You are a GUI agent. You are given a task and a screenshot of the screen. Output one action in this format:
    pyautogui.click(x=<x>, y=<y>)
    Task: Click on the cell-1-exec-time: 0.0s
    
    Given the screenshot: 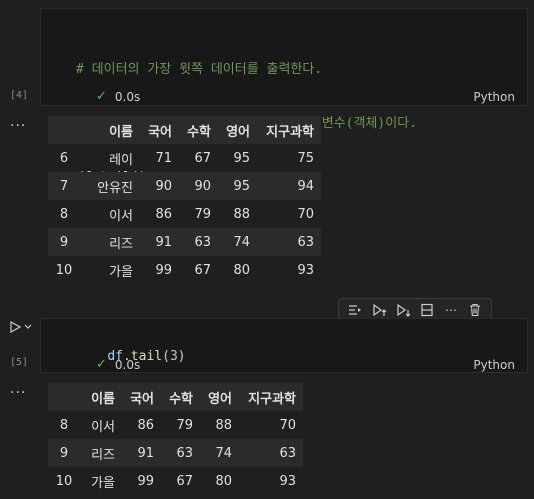 What is the action you would take?
    pyautogui.click(x=127, y=96)
    